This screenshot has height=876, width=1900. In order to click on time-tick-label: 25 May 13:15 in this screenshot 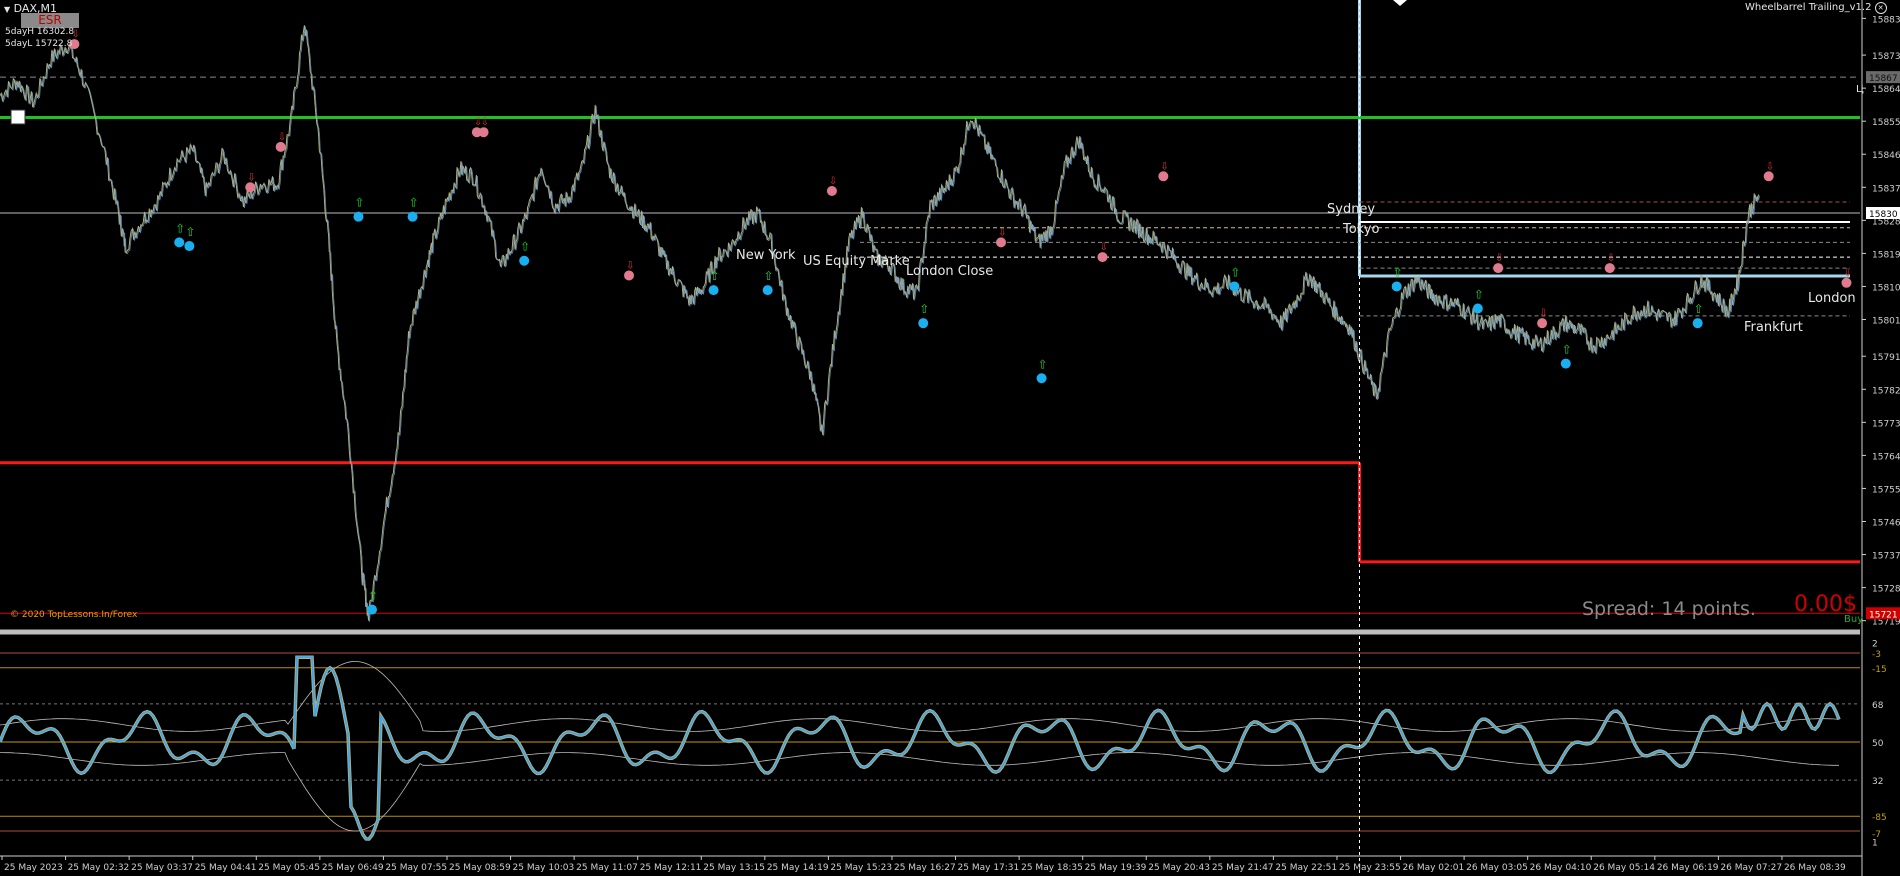, I will do `click(734, 868)`.